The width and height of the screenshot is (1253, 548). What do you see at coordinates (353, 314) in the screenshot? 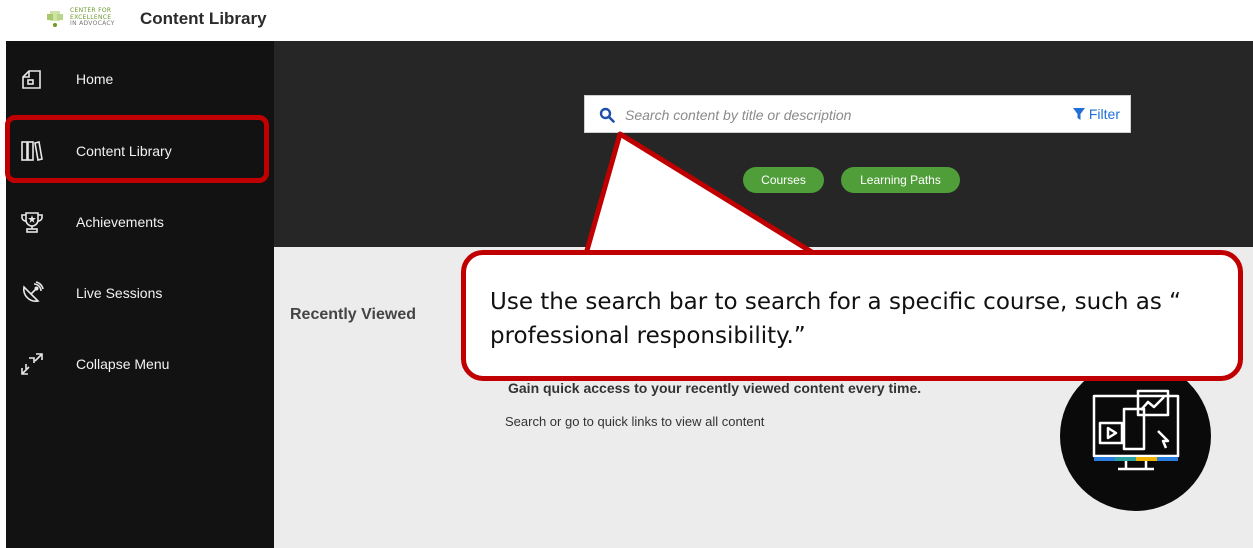
I see `recently-viewed-title: Recently Viewed` at bounding box center [353, 314].